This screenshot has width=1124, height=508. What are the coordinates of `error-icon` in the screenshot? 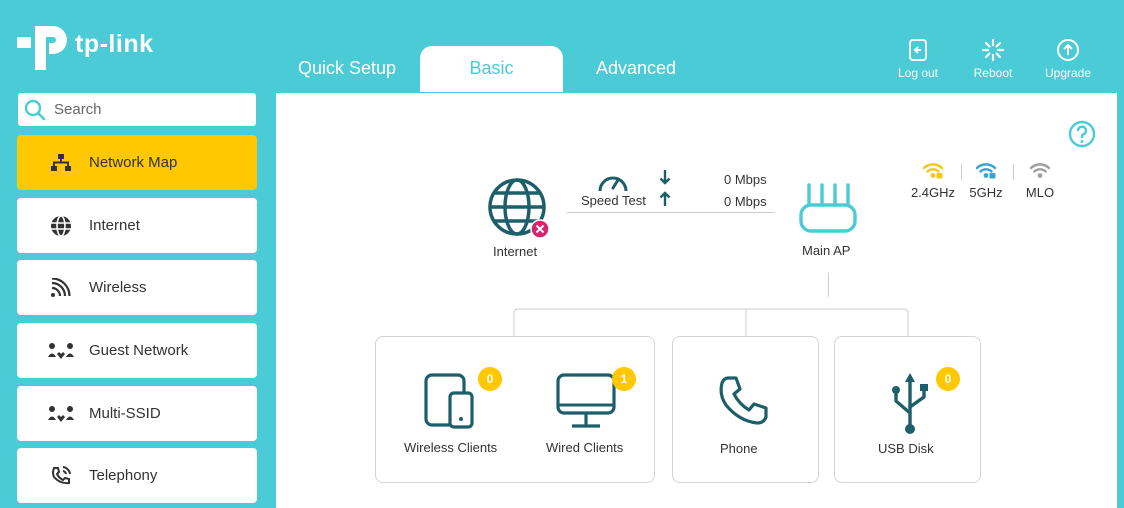 It's located at (540, 229).